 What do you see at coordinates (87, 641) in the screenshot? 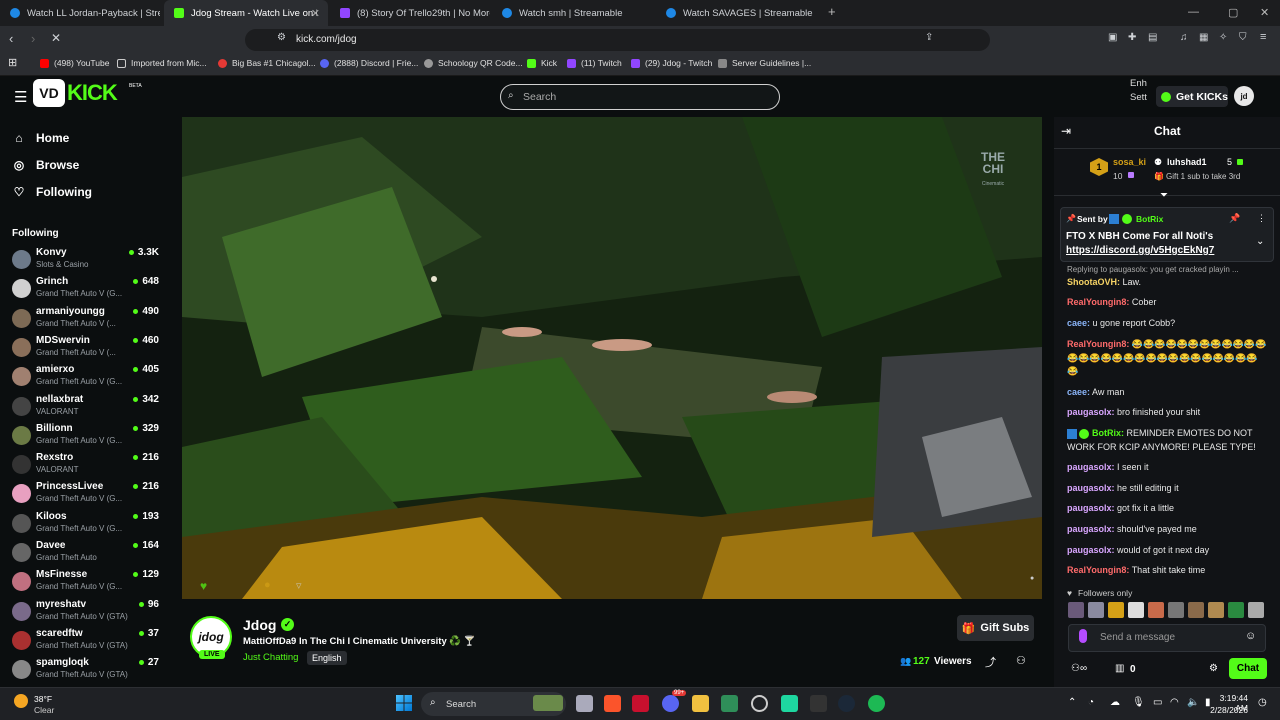
I see `following-channel-row: scaredftw Grand Theft Auto V (GTA) 37` at bounding box center [87, 641].